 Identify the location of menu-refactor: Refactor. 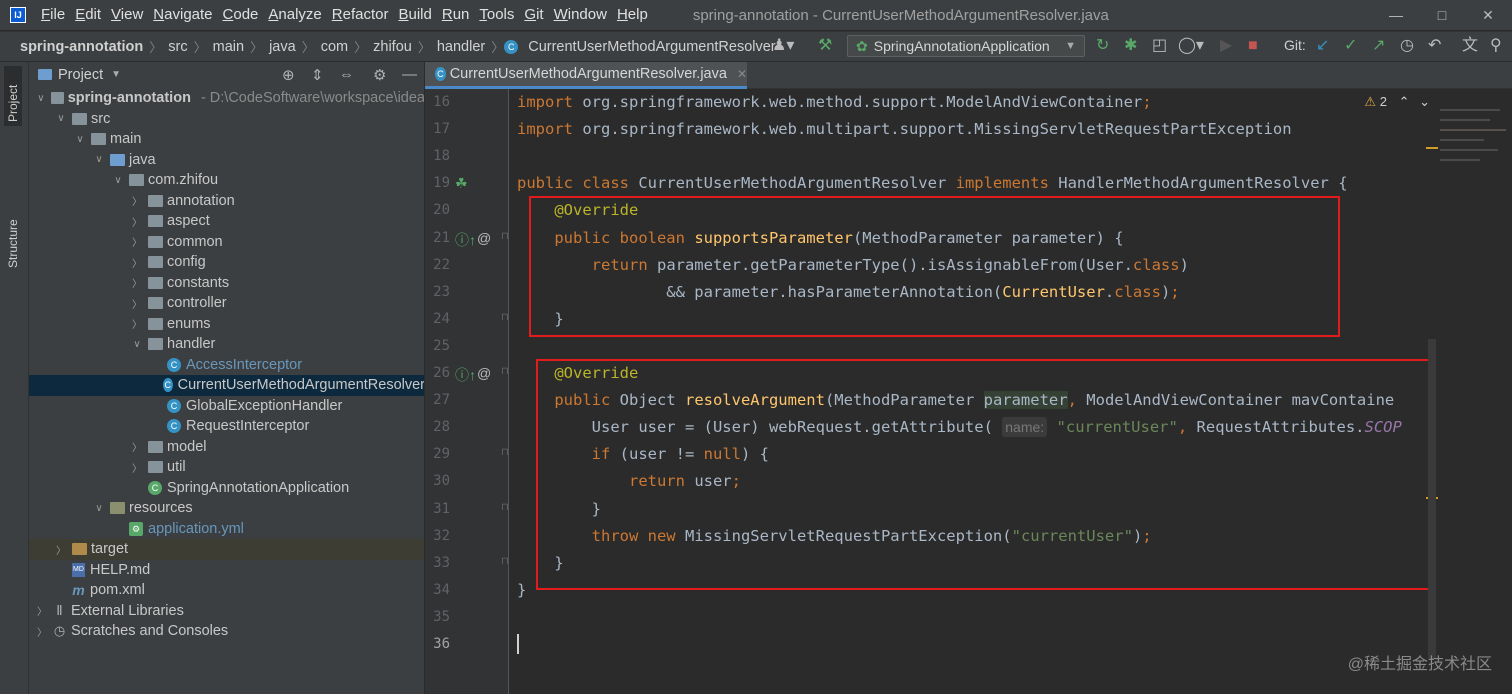
(360, 15).